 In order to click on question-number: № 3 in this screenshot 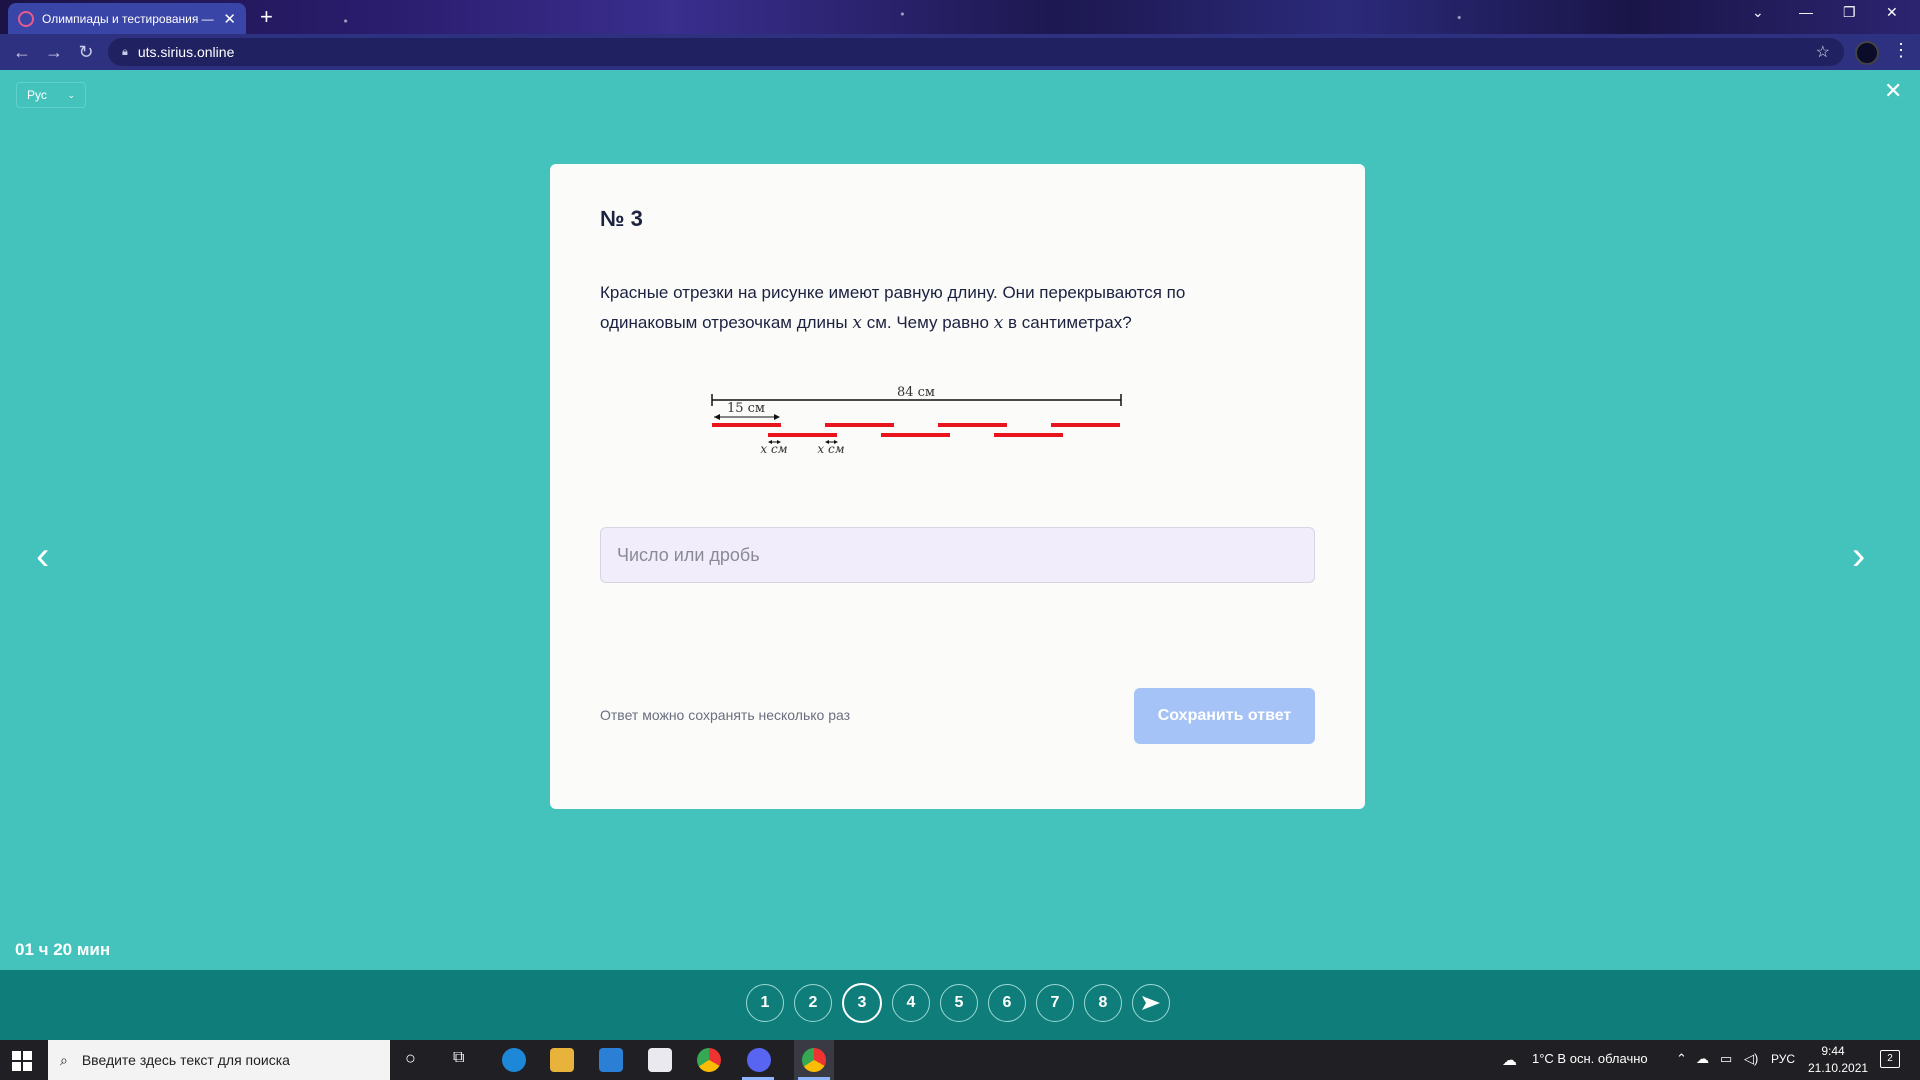, I will do `click(621, 218)`.